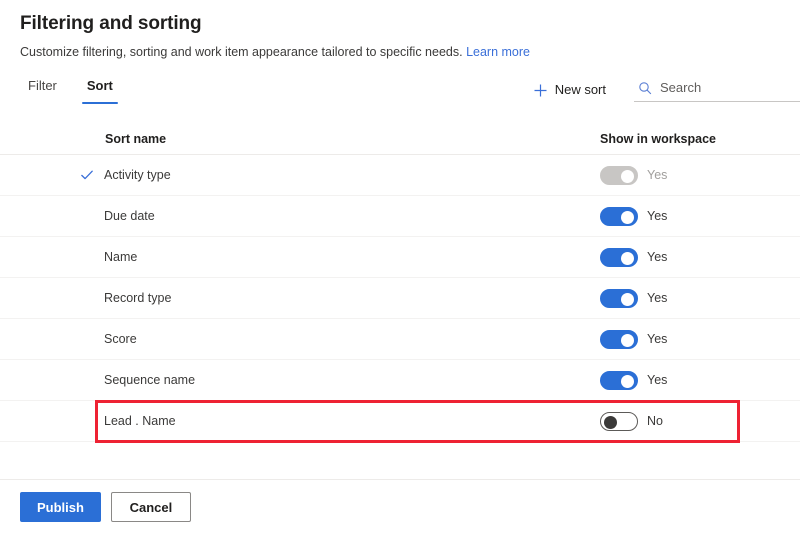 This screenshot has height=534, width=800. I want to click on table-row: Name Yes, so click(400, 257).